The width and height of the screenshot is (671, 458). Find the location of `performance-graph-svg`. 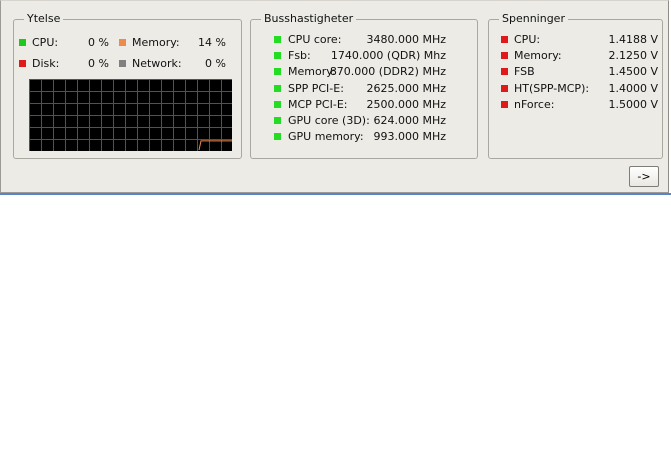

performance-graph-svg is located at coordinates (130, 115).